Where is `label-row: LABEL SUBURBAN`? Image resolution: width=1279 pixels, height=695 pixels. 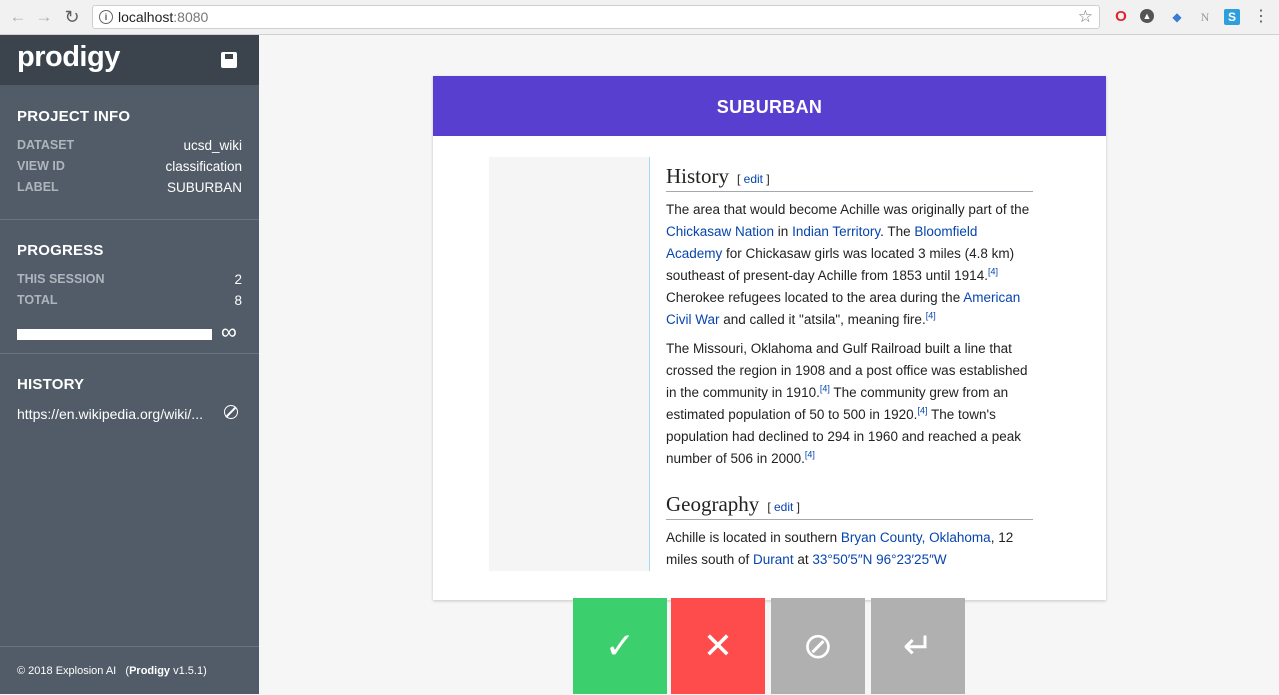
label-row: LABEL SUBURBAN is located at coordinates (129, 187).